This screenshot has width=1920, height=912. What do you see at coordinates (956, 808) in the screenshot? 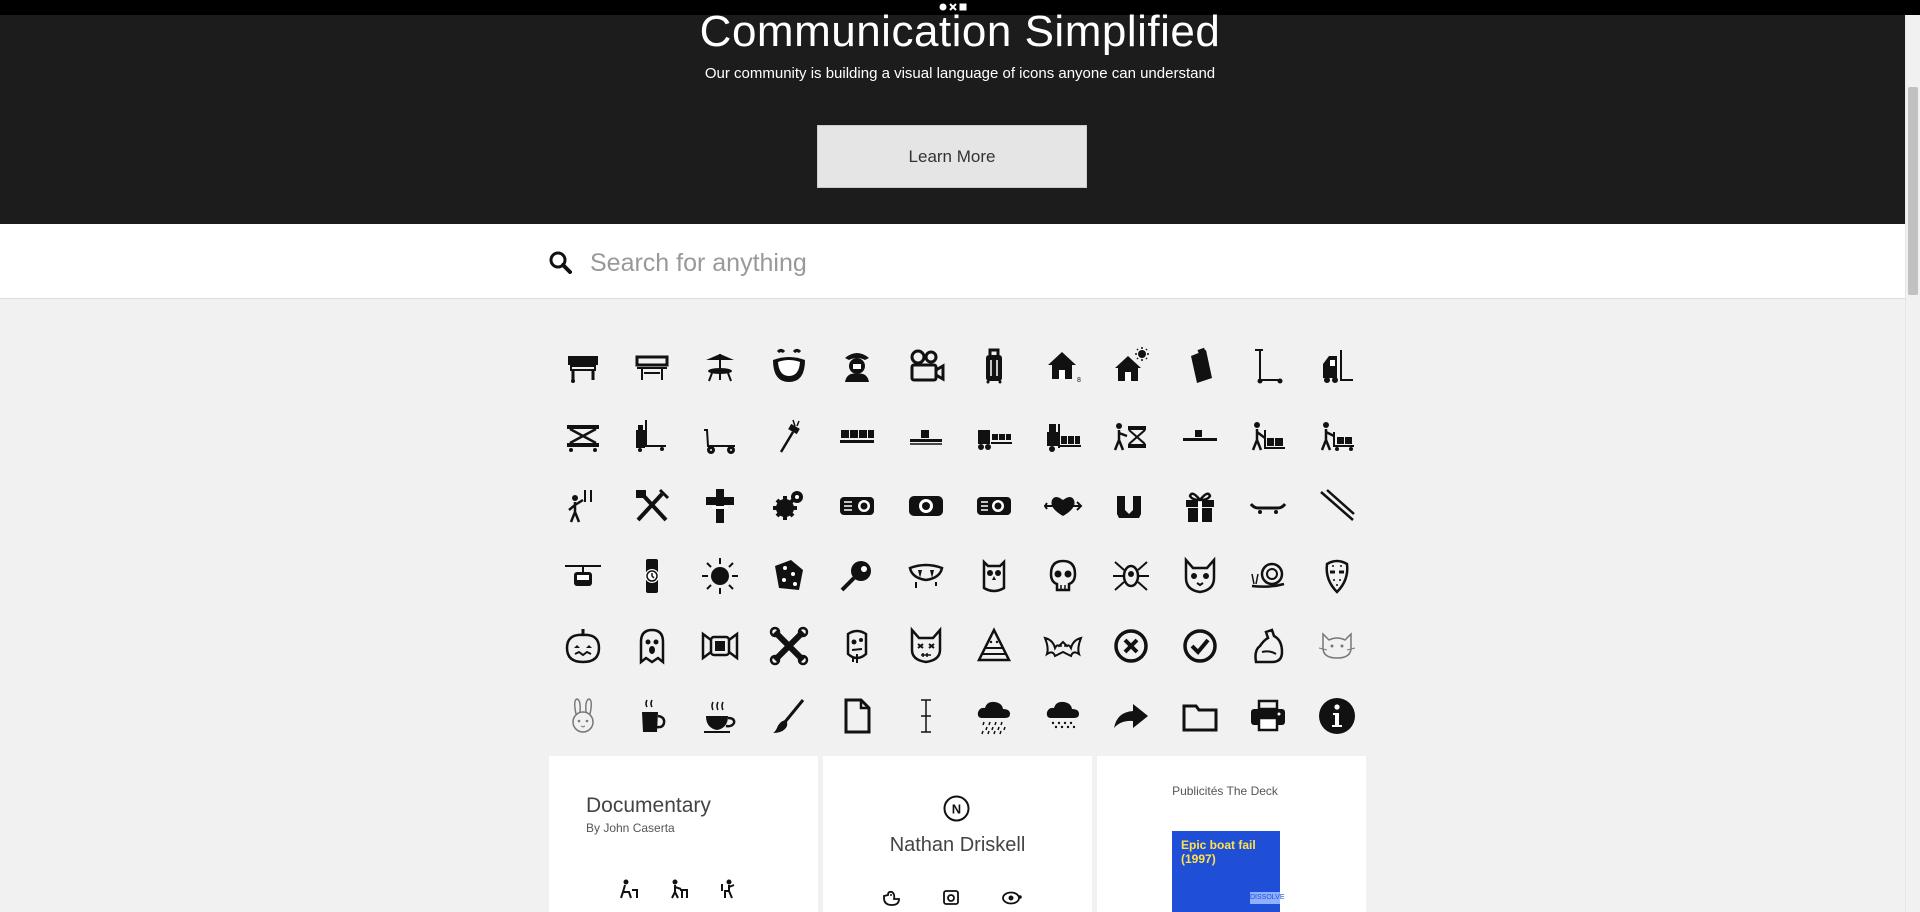
I see `nathan-driskell-logo: N` at bounding box center [956, 808].